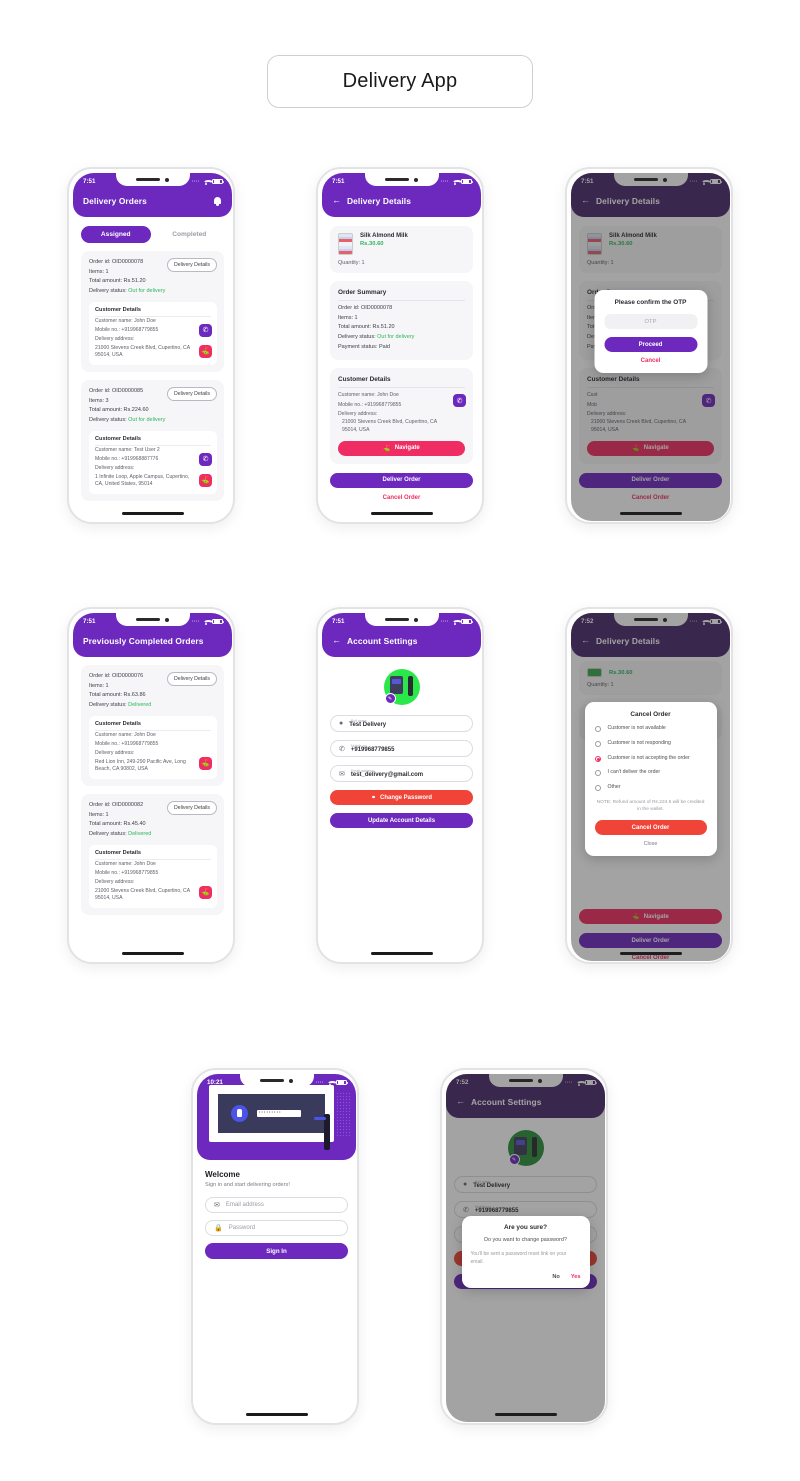 The width and height of the screenshot is (800, 1481). Describe the element at coordinates (650, 361) in the screenshot. I see `otp-cancel-button: Cancel` at that location.